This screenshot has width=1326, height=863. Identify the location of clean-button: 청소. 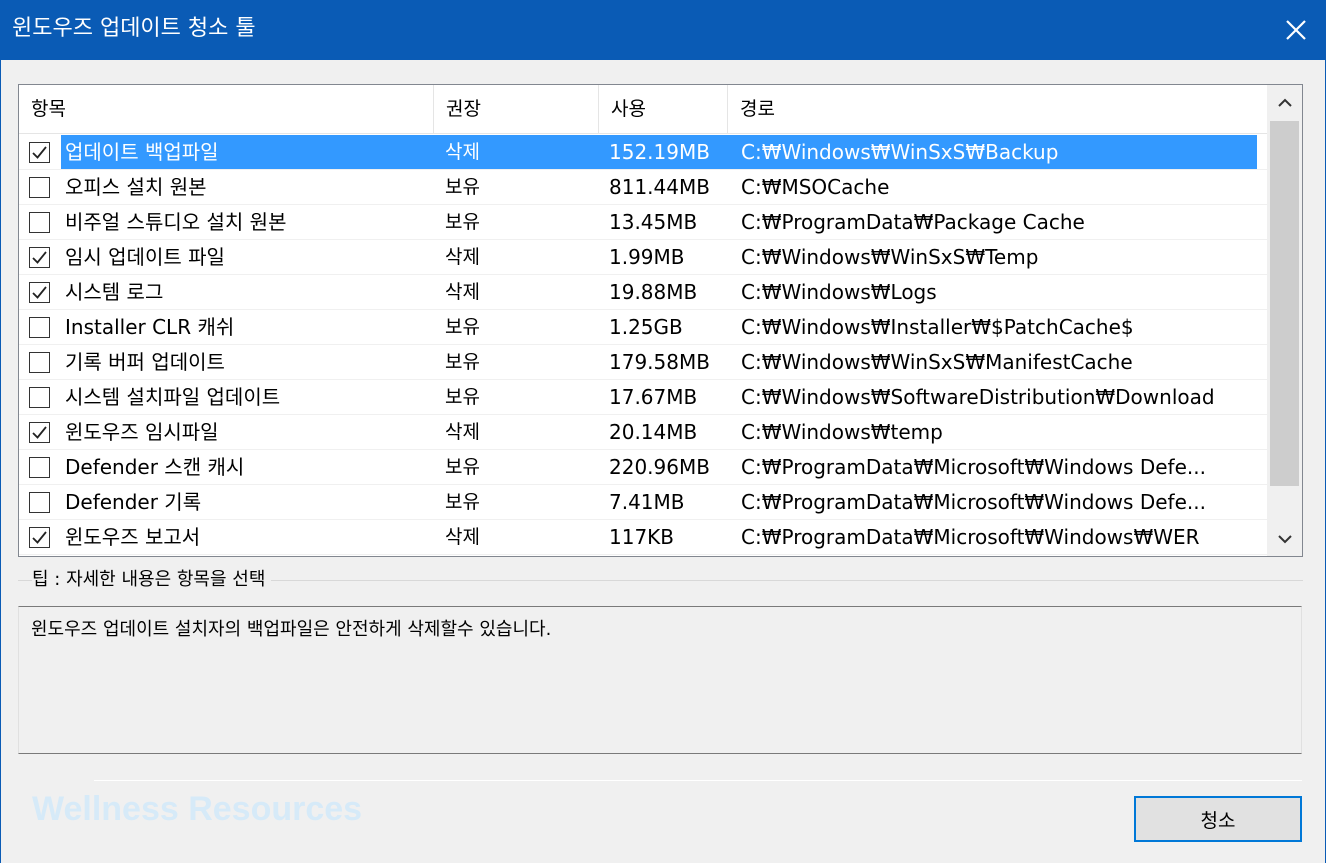
(1218, 819).